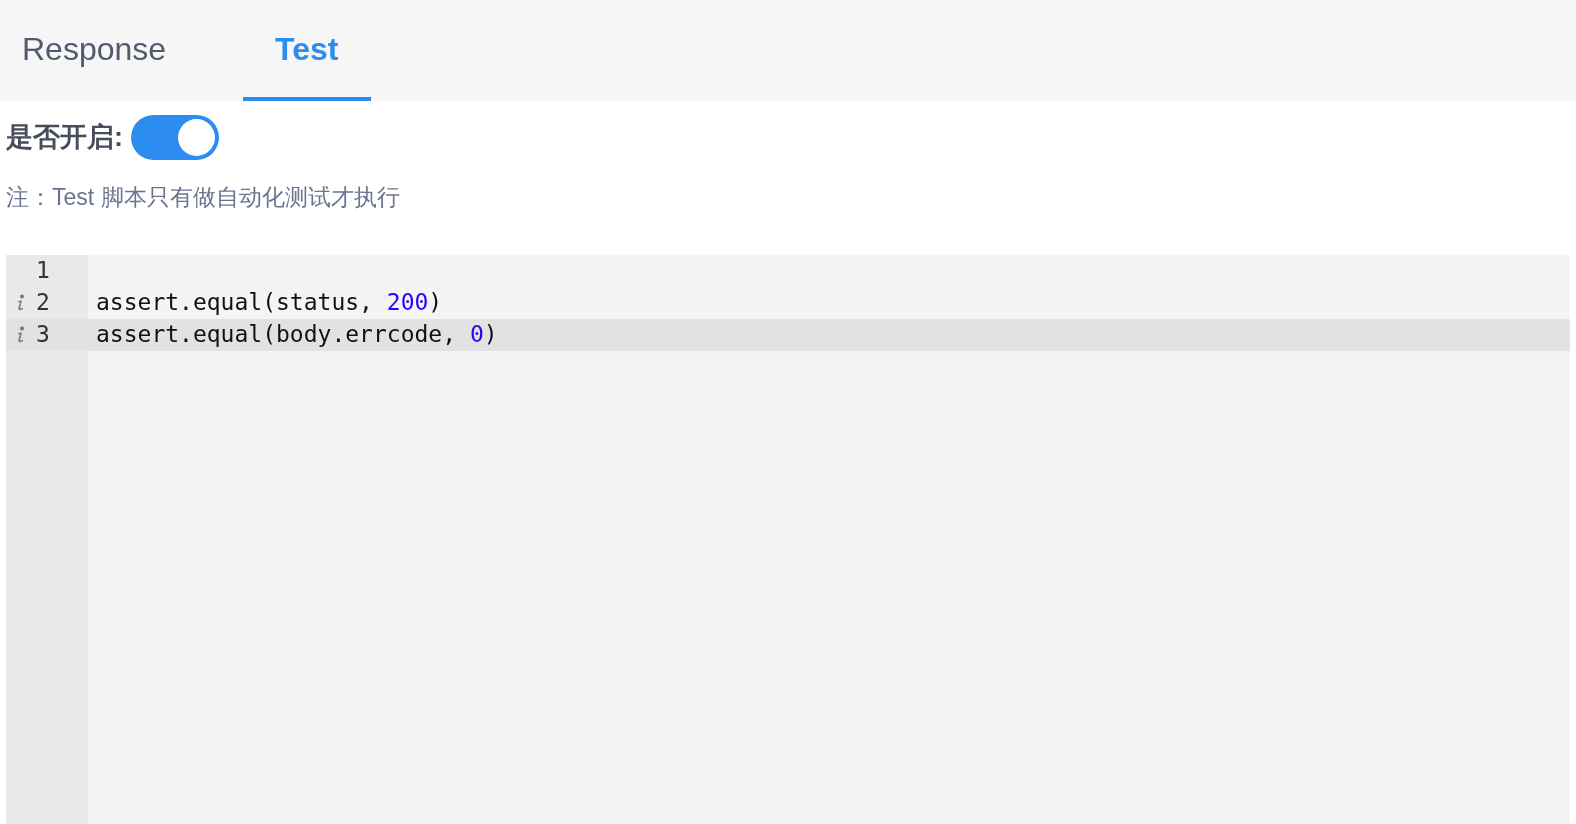  What do you see at coordinates (94, 50) in the screenshot?
I see `tab: Response` at bounding box center [94, 50].